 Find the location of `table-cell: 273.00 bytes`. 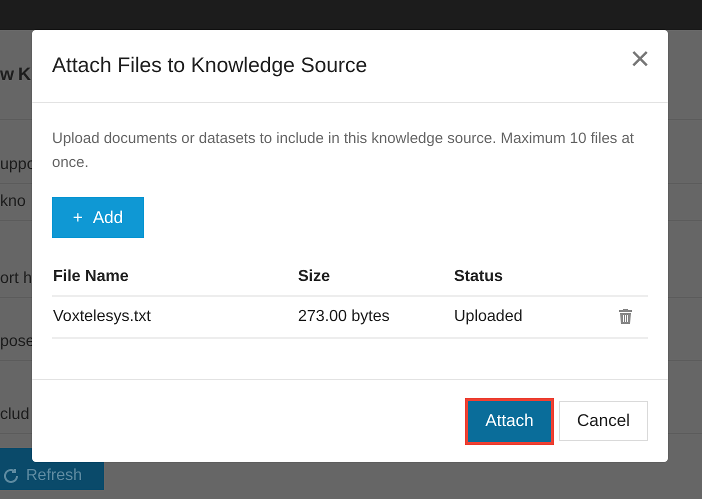

table-cell: 273.00 bytes is located at coordinates (375, 317).